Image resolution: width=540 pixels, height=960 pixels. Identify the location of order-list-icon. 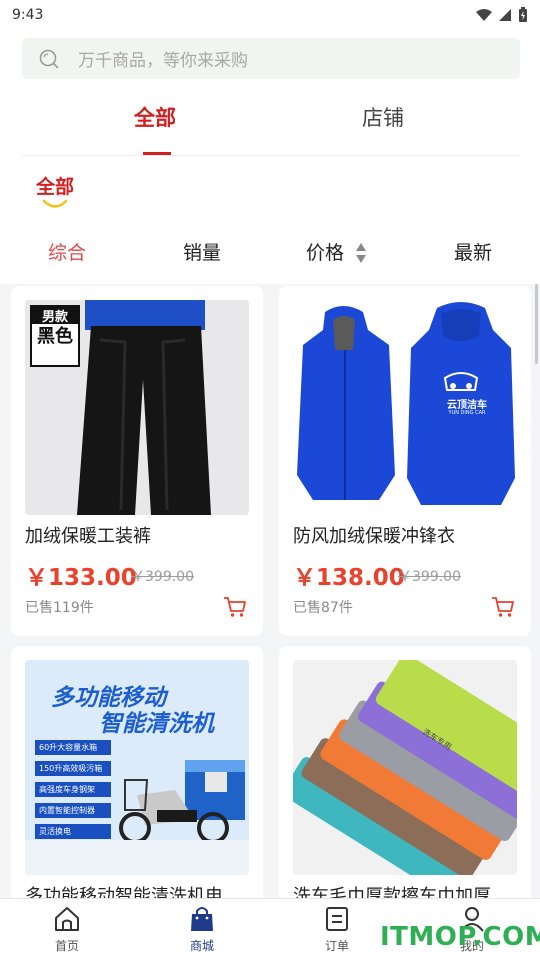
(337, 919).